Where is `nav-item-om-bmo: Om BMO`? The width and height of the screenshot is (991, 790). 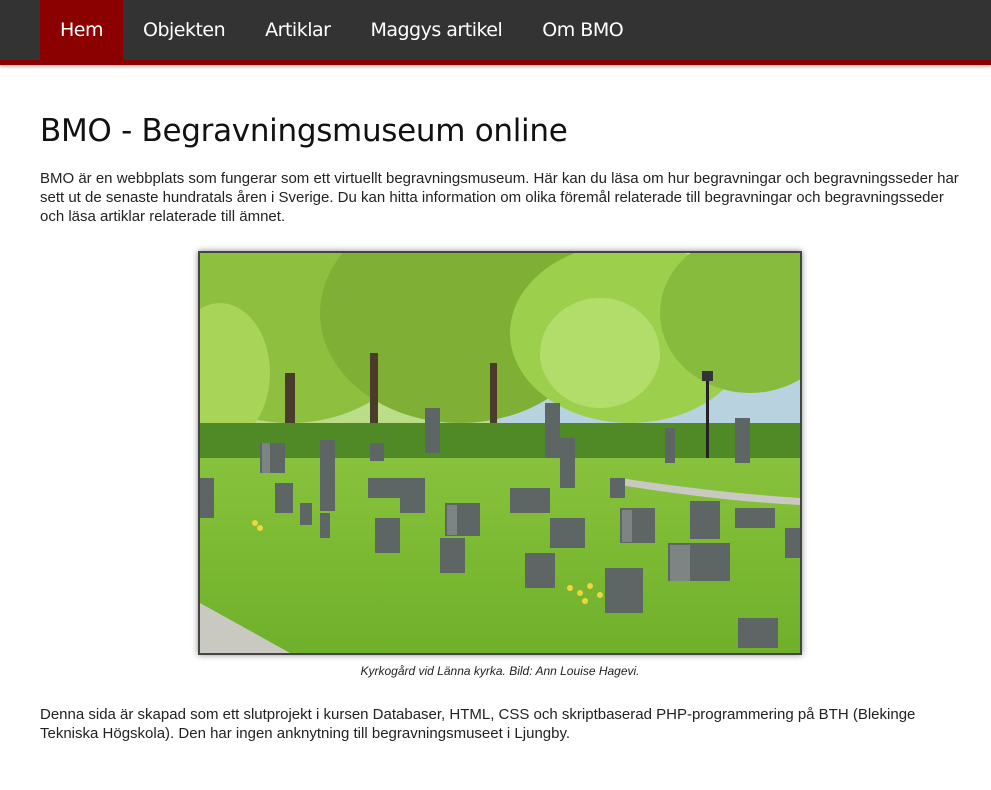
nav-item-om-bmo: Om BMO is located at coordinates (582, 30).